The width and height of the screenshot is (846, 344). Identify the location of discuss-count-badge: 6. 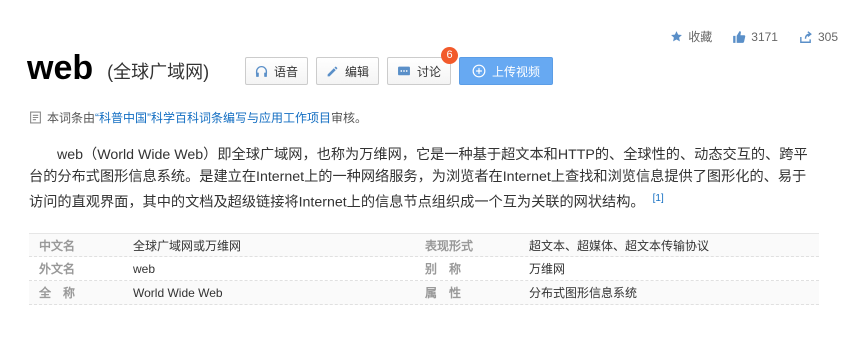
(450, 55).